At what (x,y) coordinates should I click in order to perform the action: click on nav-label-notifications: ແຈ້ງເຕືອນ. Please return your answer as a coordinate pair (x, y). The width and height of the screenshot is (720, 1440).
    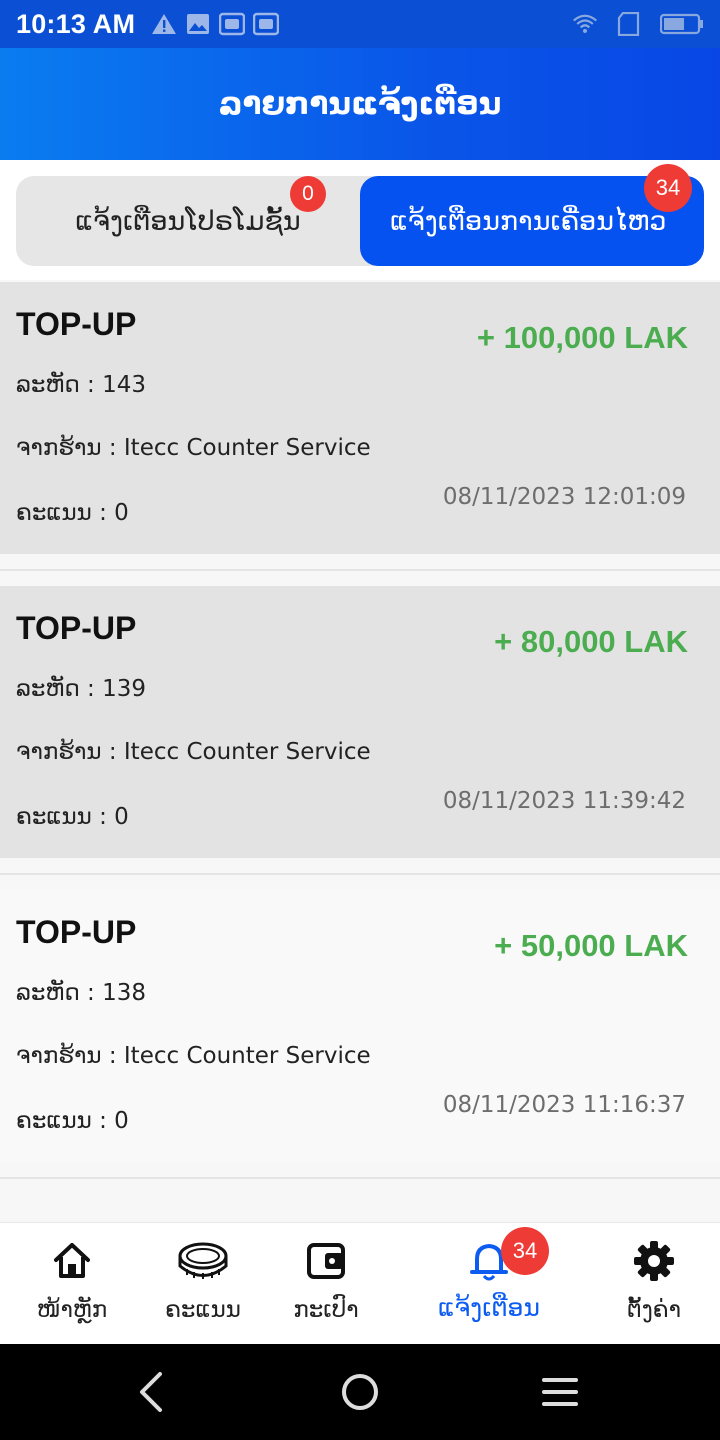
    Looking at the image, I should click on (489, 1307).